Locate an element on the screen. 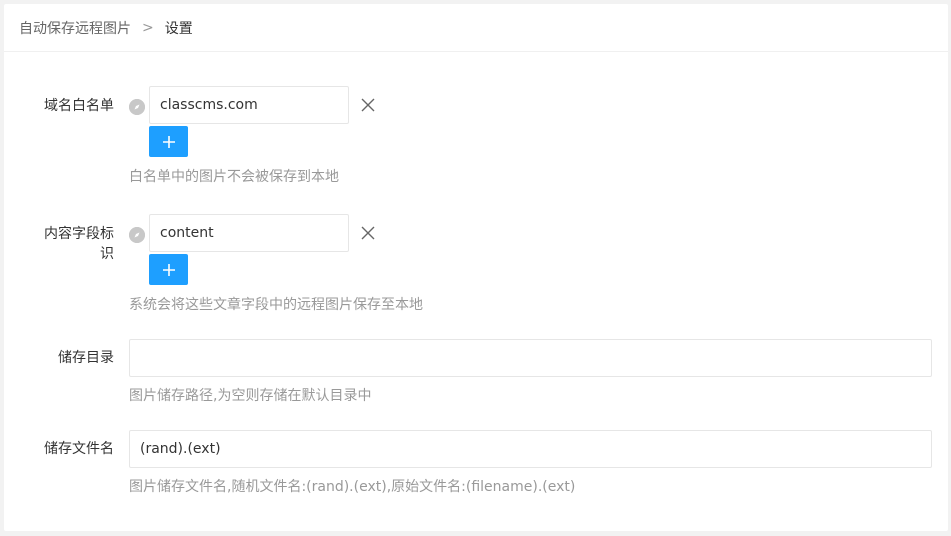 The image size is (951, 536). whitelist-hint-icon is located at coordinates (137, 107).